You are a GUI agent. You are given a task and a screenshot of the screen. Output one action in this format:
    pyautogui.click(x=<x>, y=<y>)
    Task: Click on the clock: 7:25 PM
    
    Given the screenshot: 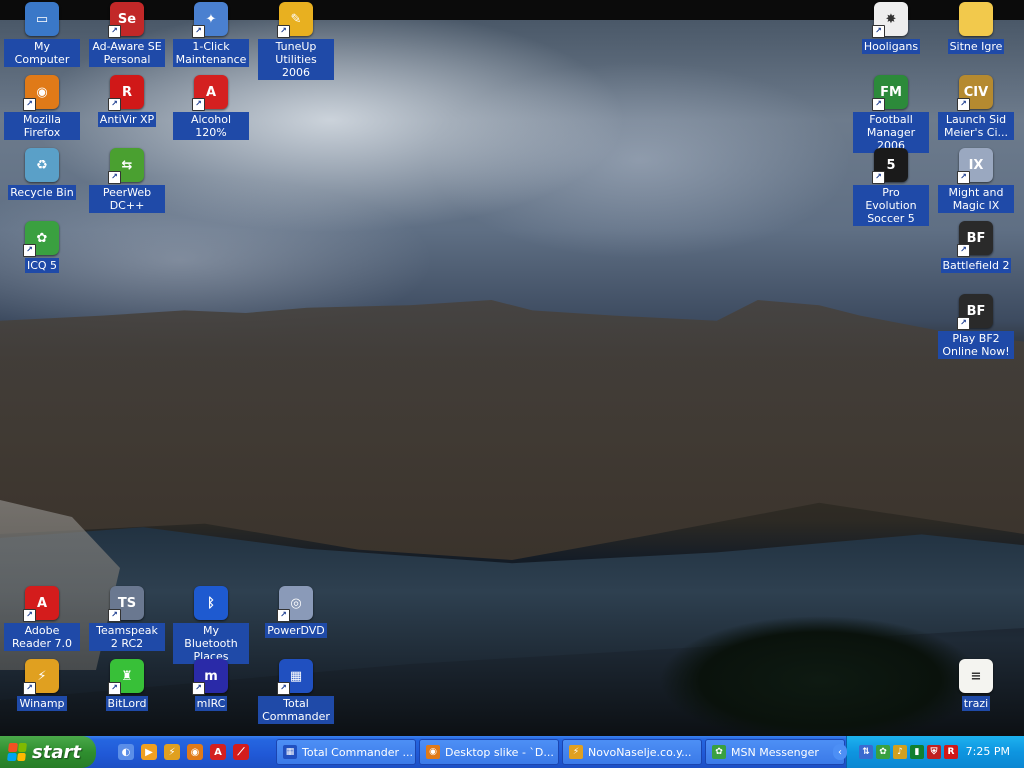 What is the action you would take?
    pyautogui.click(x=988, y=751)
    